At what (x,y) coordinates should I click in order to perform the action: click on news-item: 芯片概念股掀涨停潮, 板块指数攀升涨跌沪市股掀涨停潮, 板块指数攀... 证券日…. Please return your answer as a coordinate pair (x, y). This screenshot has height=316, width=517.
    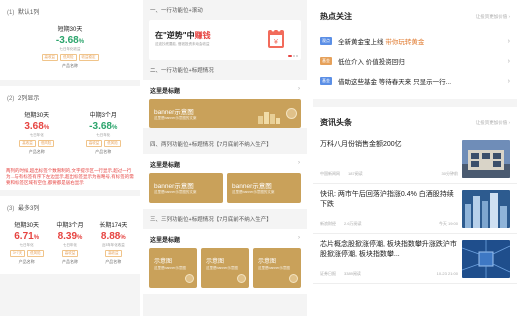
    Looking at the image, I should click on (415, 259).